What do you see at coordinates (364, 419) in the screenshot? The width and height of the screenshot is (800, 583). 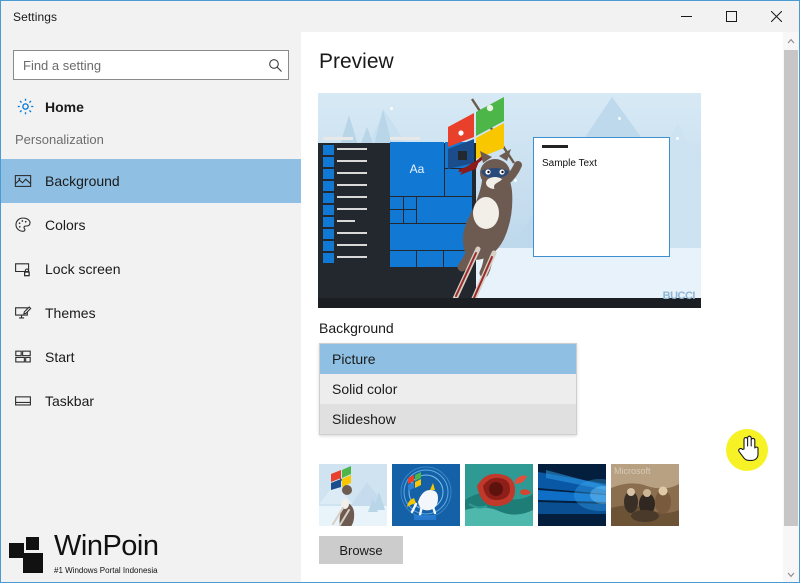 I see `dropdown-option-slideshow-label: Slideshow` at bounding box center [364, 419].